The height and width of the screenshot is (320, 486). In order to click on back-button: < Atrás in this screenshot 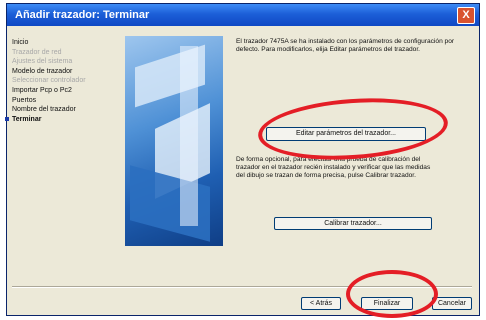, I will do `click(321, 303)`.